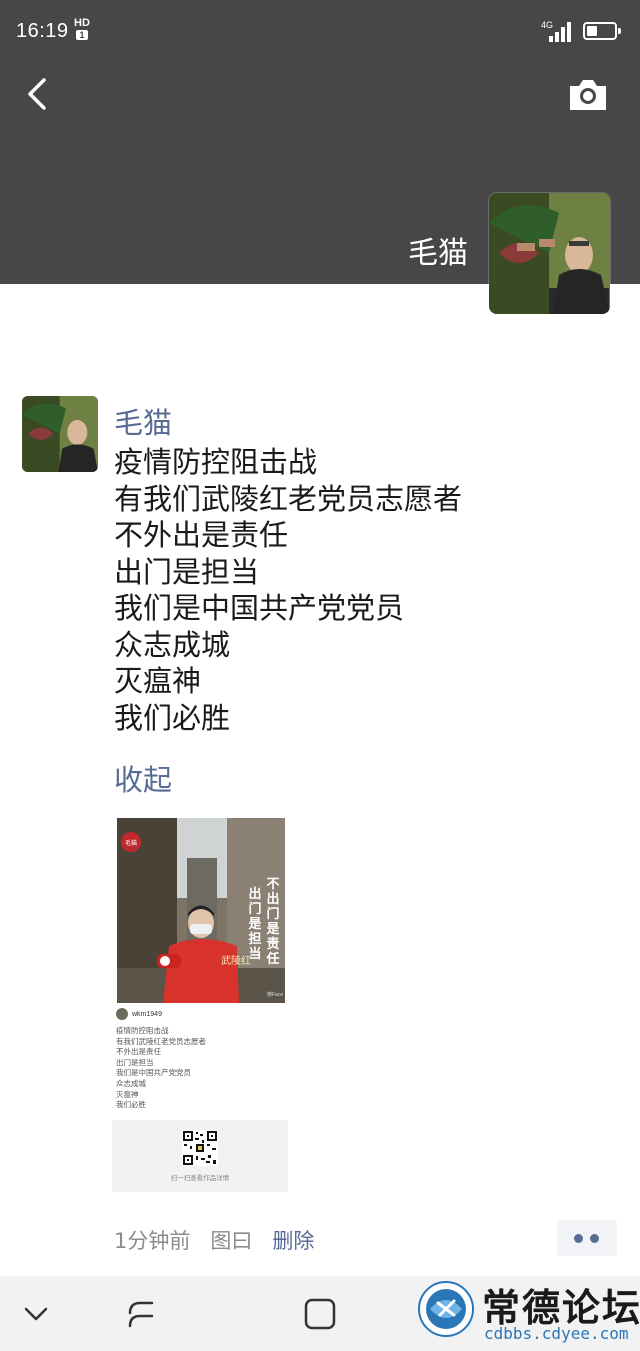  Describe the element at coordinates (147, 1014) in the screenshot. I see `card-username: wkm1949` at that location.